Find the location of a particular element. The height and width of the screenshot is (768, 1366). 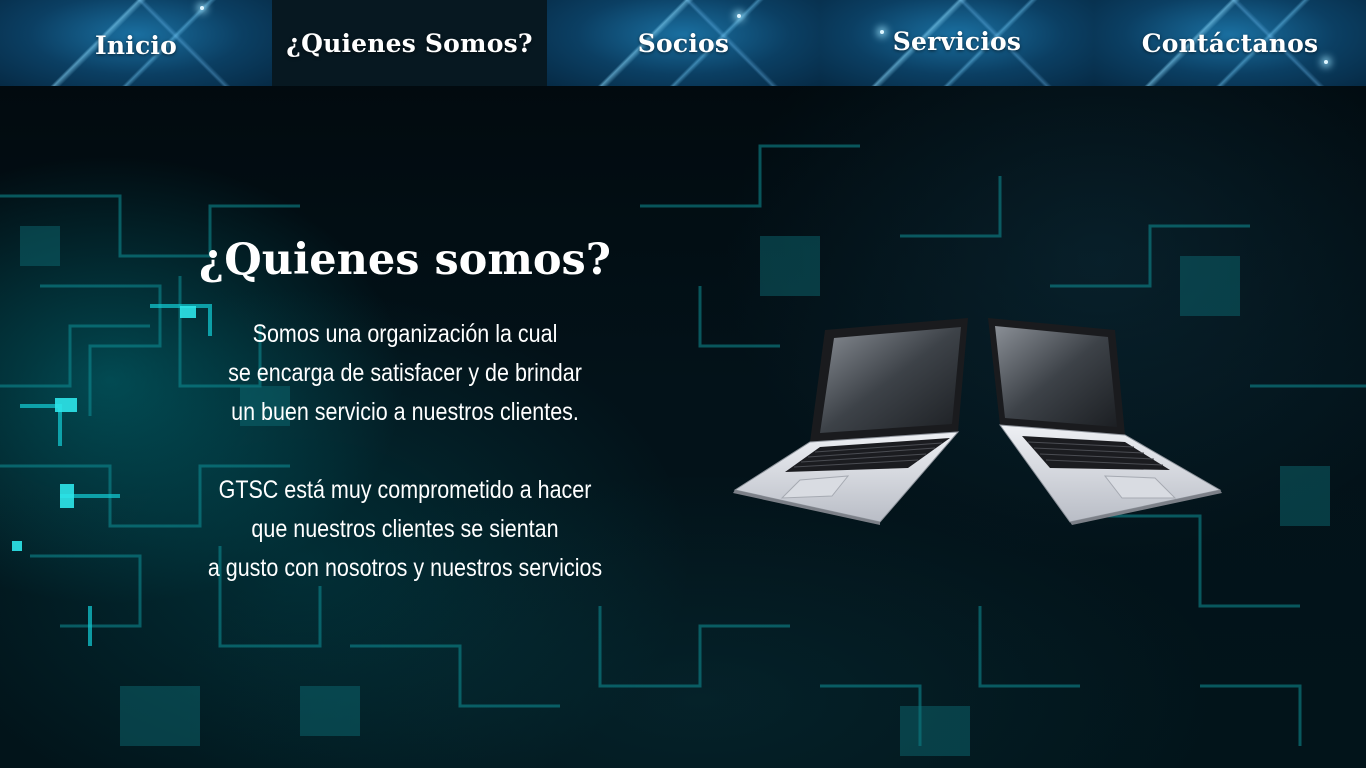

laptop-left is located at coordinates (850, 421).